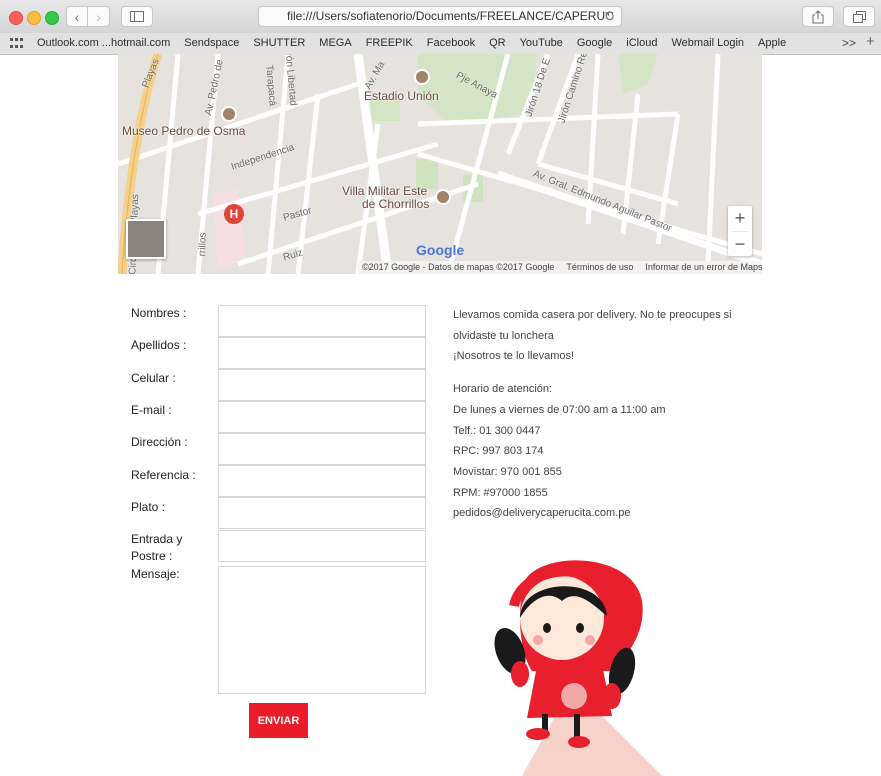  Describe the element at coordinates (384, 191) in the screenshot. I see `map-place-villa-line1: Villa Militar Este` at that location.